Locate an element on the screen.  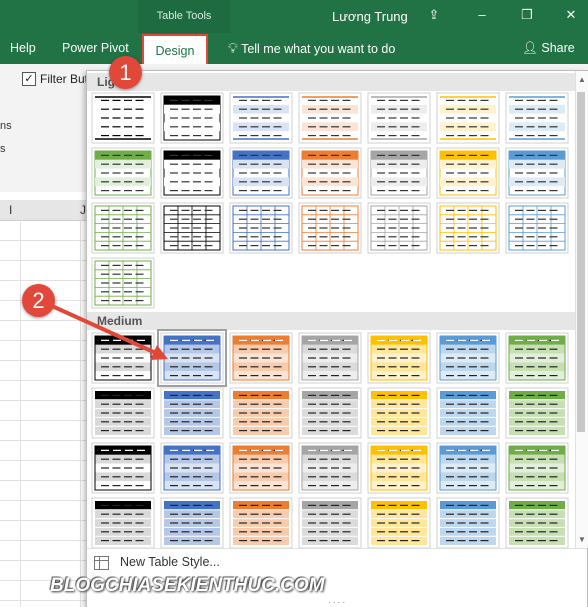
scroll-up-icon: ▲ is located at coordinates (582, 79).